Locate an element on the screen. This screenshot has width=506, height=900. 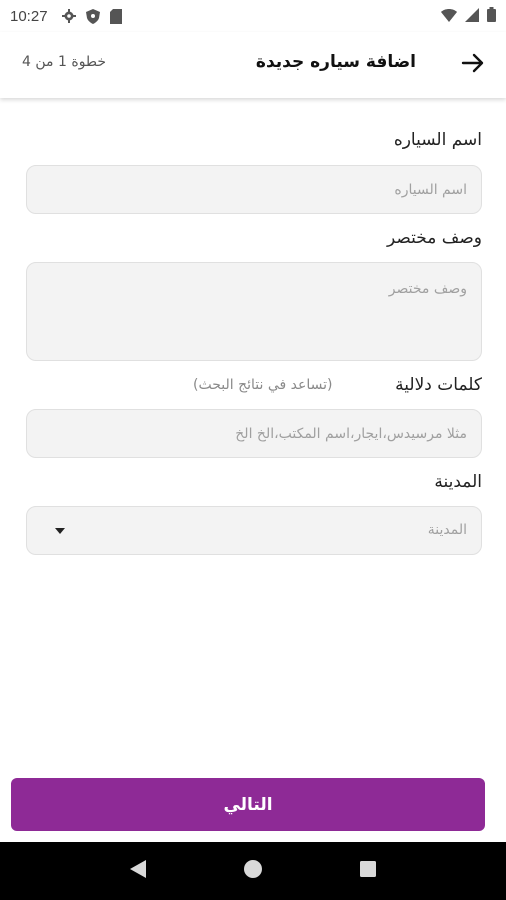
signal-icon is located at coordinates (472, 16).